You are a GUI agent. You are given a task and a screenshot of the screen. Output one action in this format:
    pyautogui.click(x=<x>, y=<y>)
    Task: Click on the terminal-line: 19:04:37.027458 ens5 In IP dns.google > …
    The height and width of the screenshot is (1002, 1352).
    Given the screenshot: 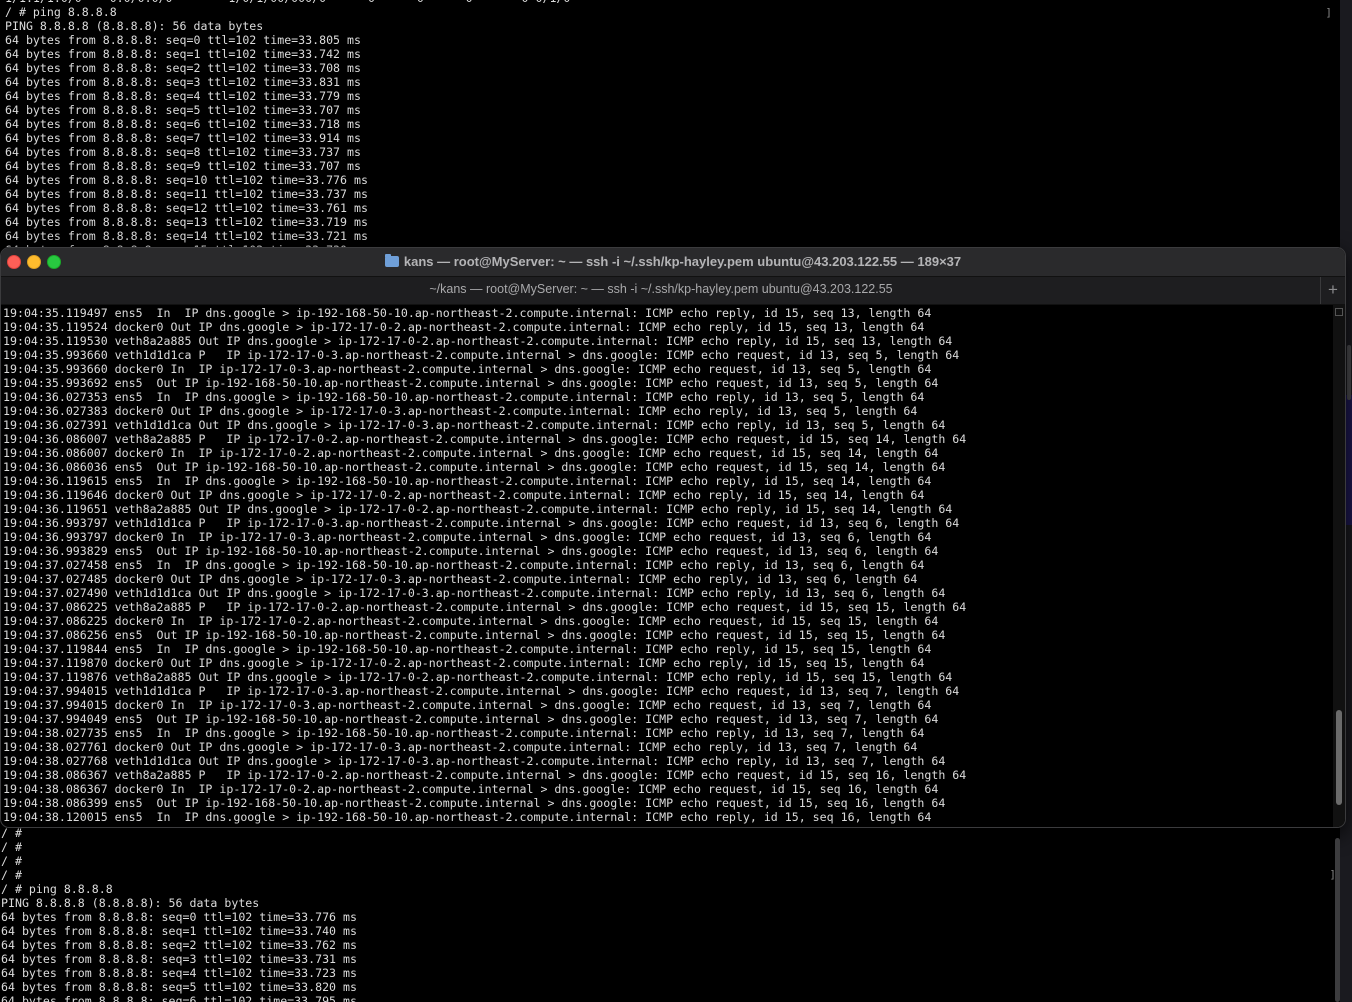 What is the action you would take?
    pyautogui.click(x=464, y=565)
    